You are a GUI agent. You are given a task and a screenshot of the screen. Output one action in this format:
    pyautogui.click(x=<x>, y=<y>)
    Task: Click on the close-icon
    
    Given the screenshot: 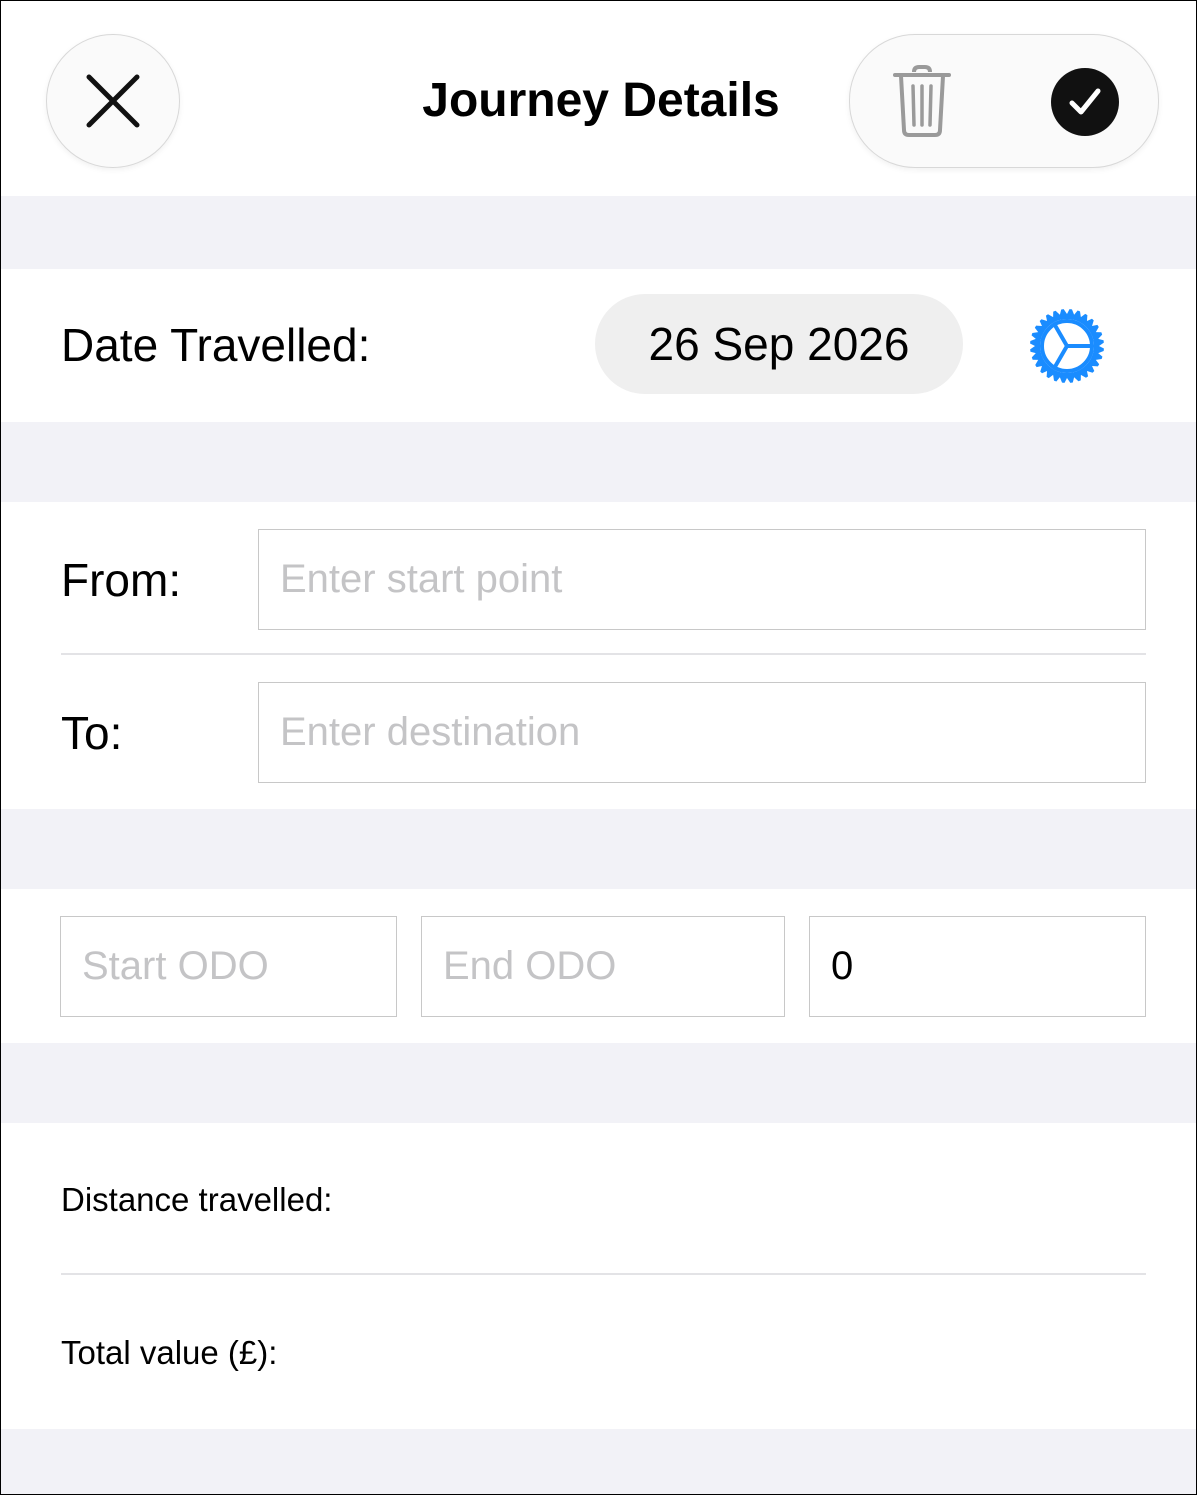 What is the action you would take?
    pyautogui.click(x=113, y=101)
    